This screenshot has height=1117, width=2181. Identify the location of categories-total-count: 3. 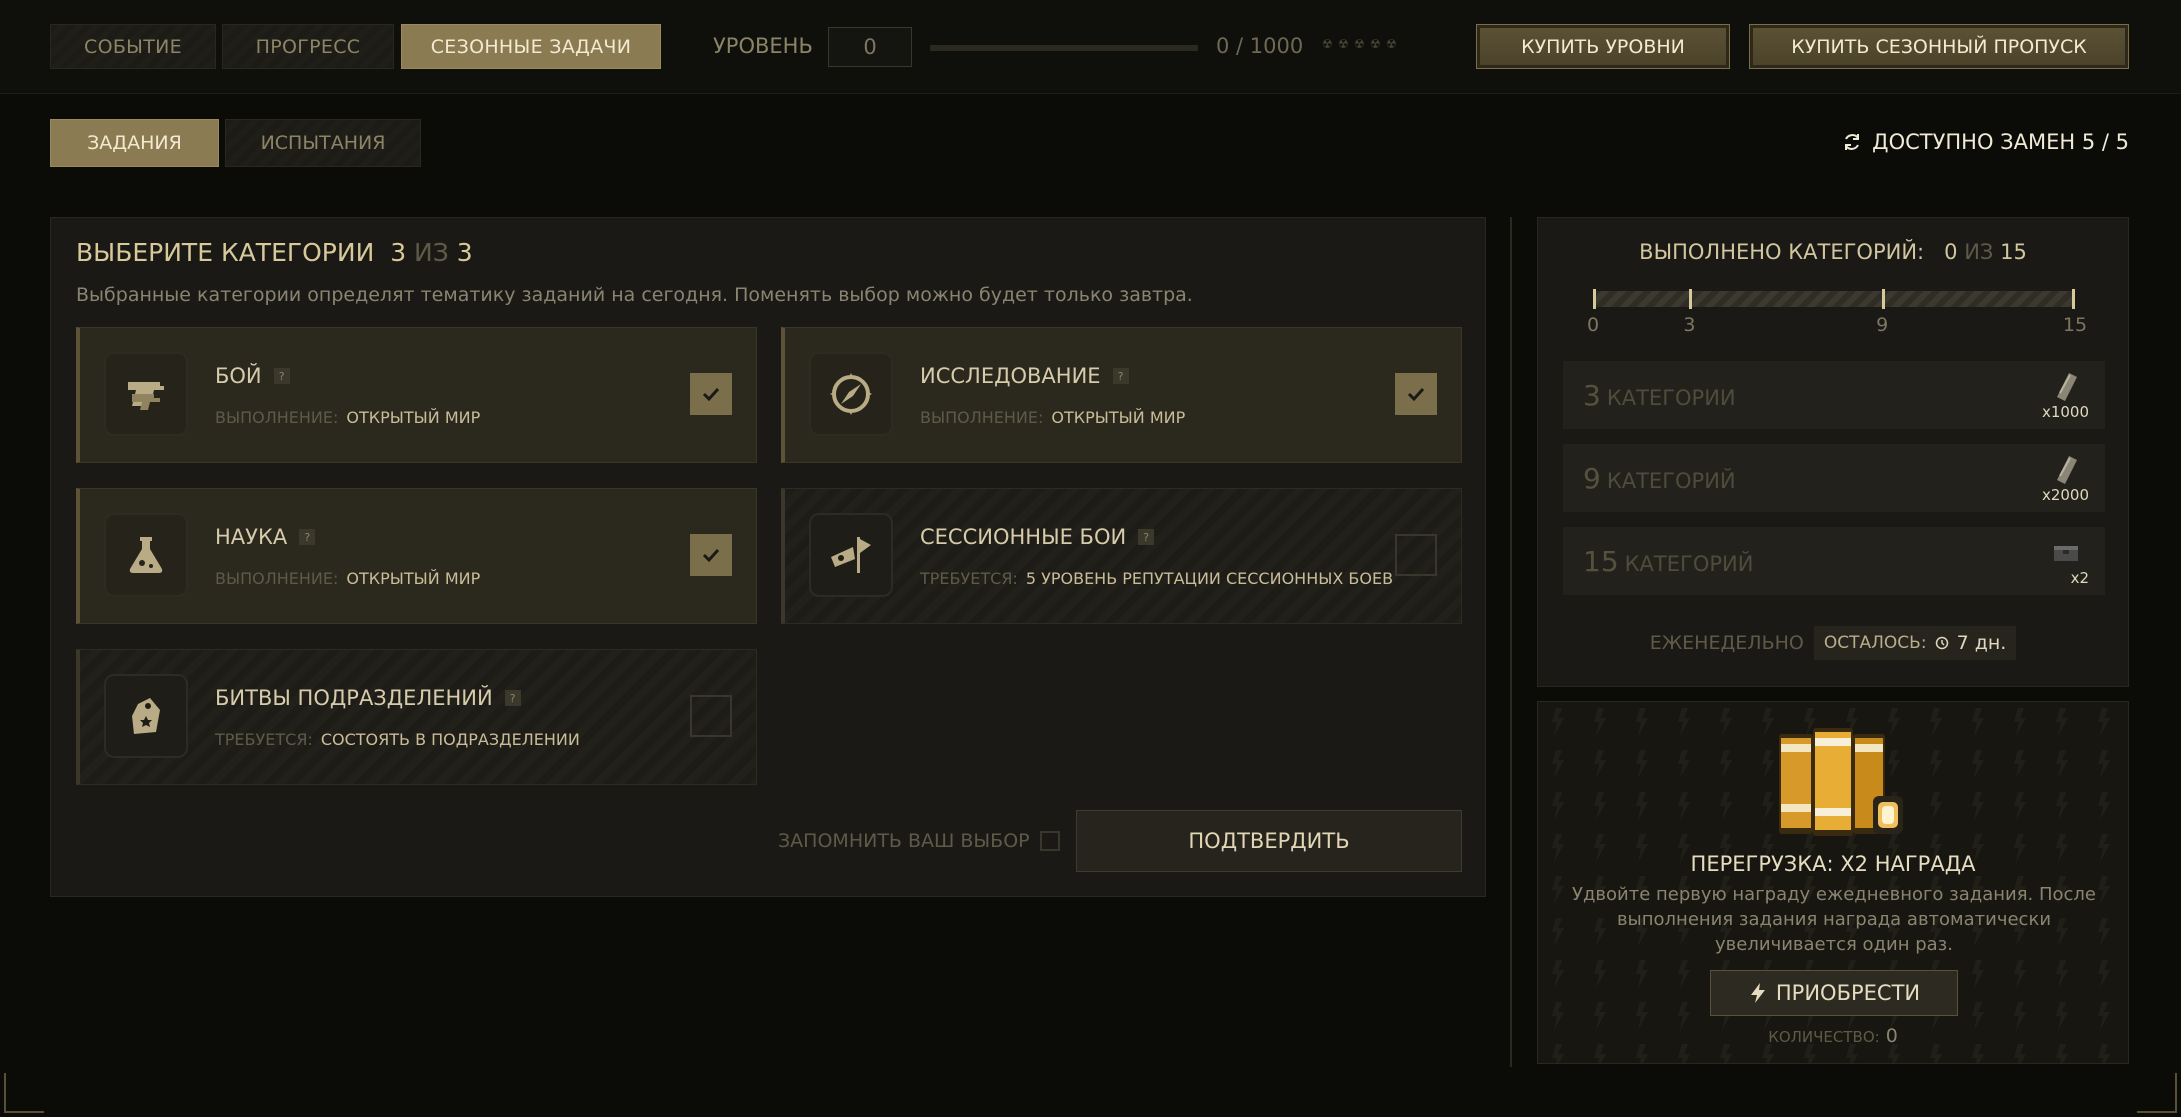
(464, 252).